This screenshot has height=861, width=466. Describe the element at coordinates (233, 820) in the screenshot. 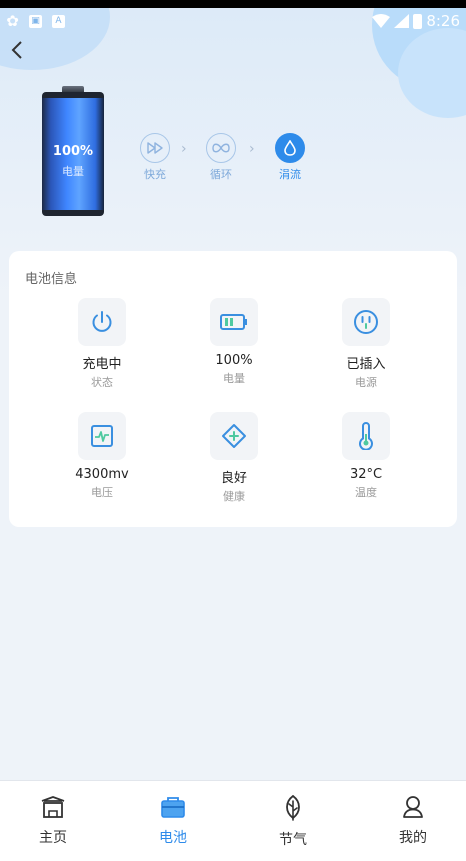

I see `bottom-tab-bar: 主页 电池 节气 我的` at that location.